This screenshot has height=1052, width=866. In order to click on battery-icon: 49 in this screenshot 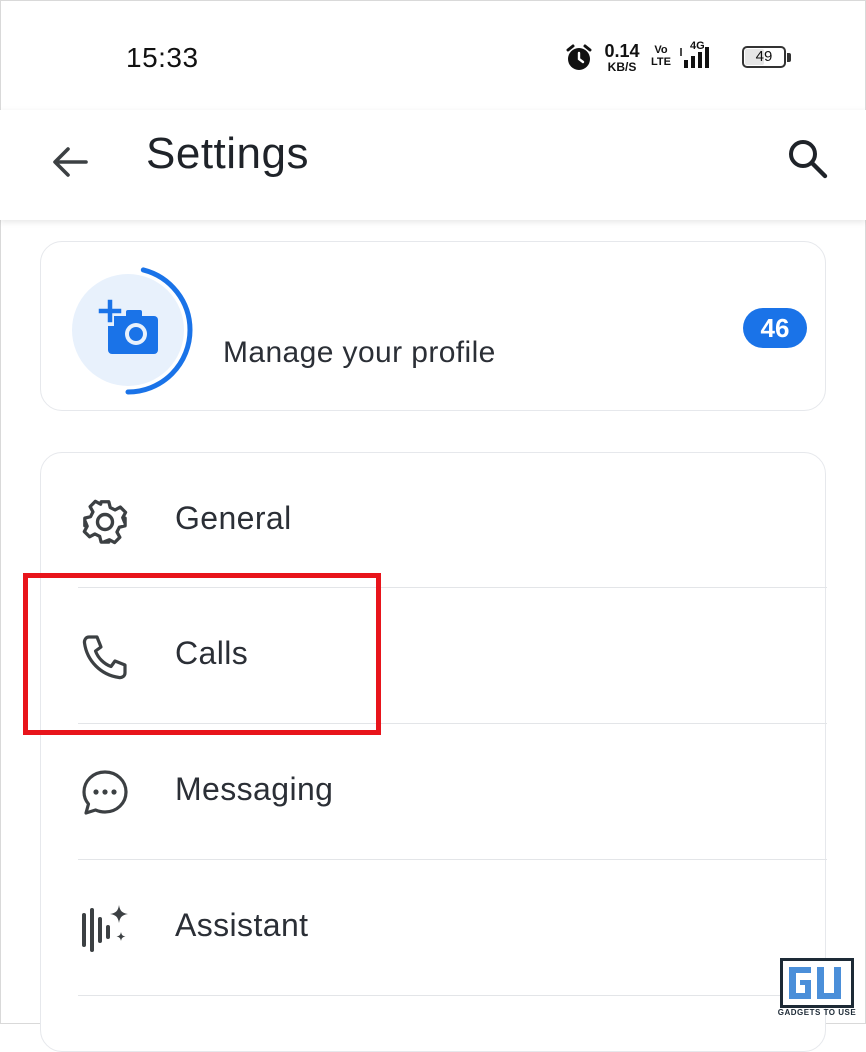, I will do `click(766, 58)`.